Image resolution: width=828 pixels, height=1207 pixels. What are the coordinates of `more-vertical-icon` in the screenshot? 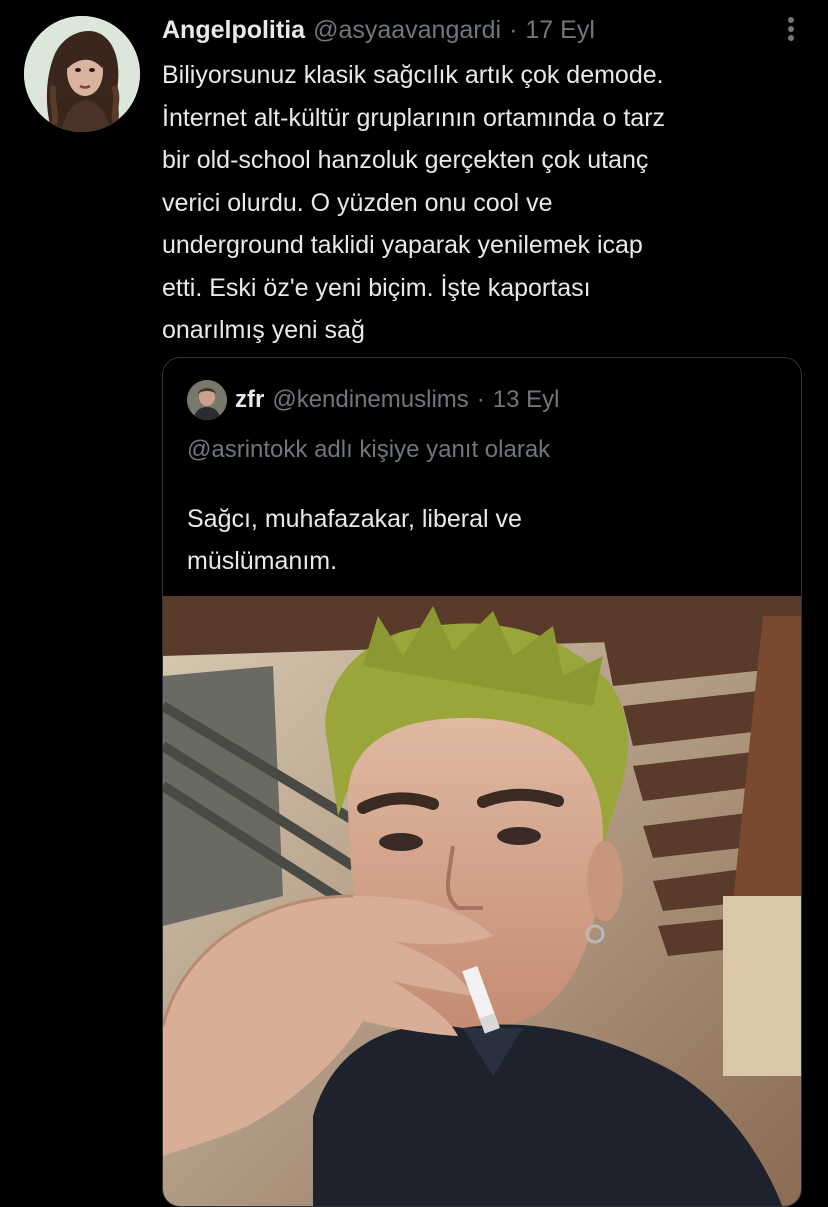 It's located at (791, 29).